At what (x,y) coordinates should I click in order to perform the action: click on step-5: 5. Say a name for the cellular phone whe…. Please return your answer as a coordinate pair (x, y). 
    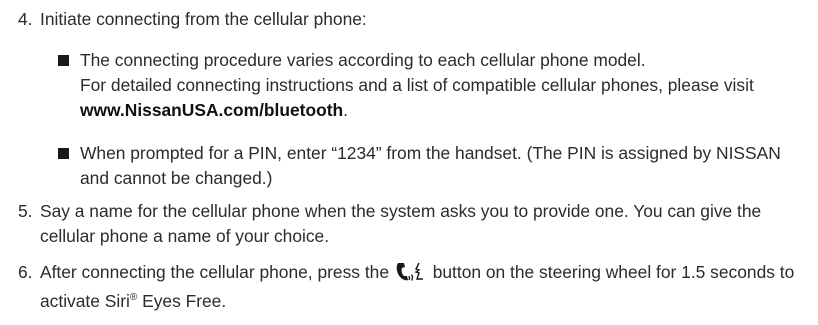
    Looking at the image, I should click on (413, 224).